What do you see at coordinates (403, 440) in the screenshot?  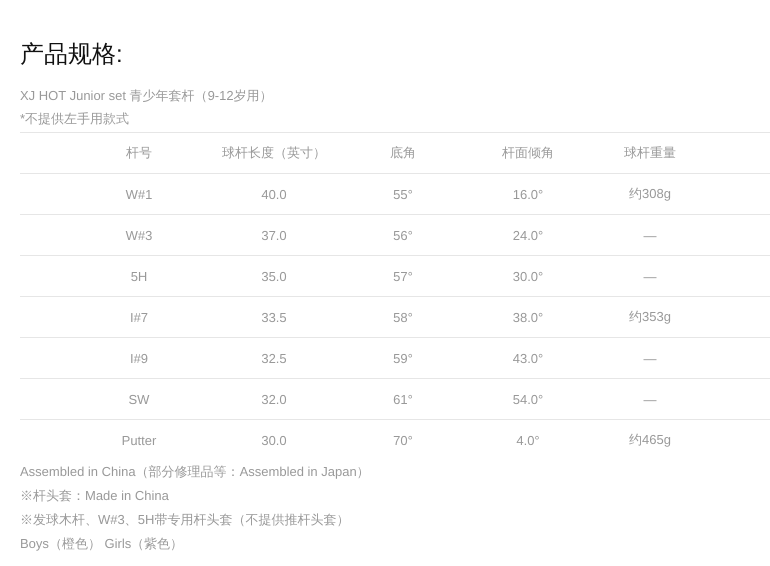 I see `table-cell: 70°` at bounding box center [403, 440].